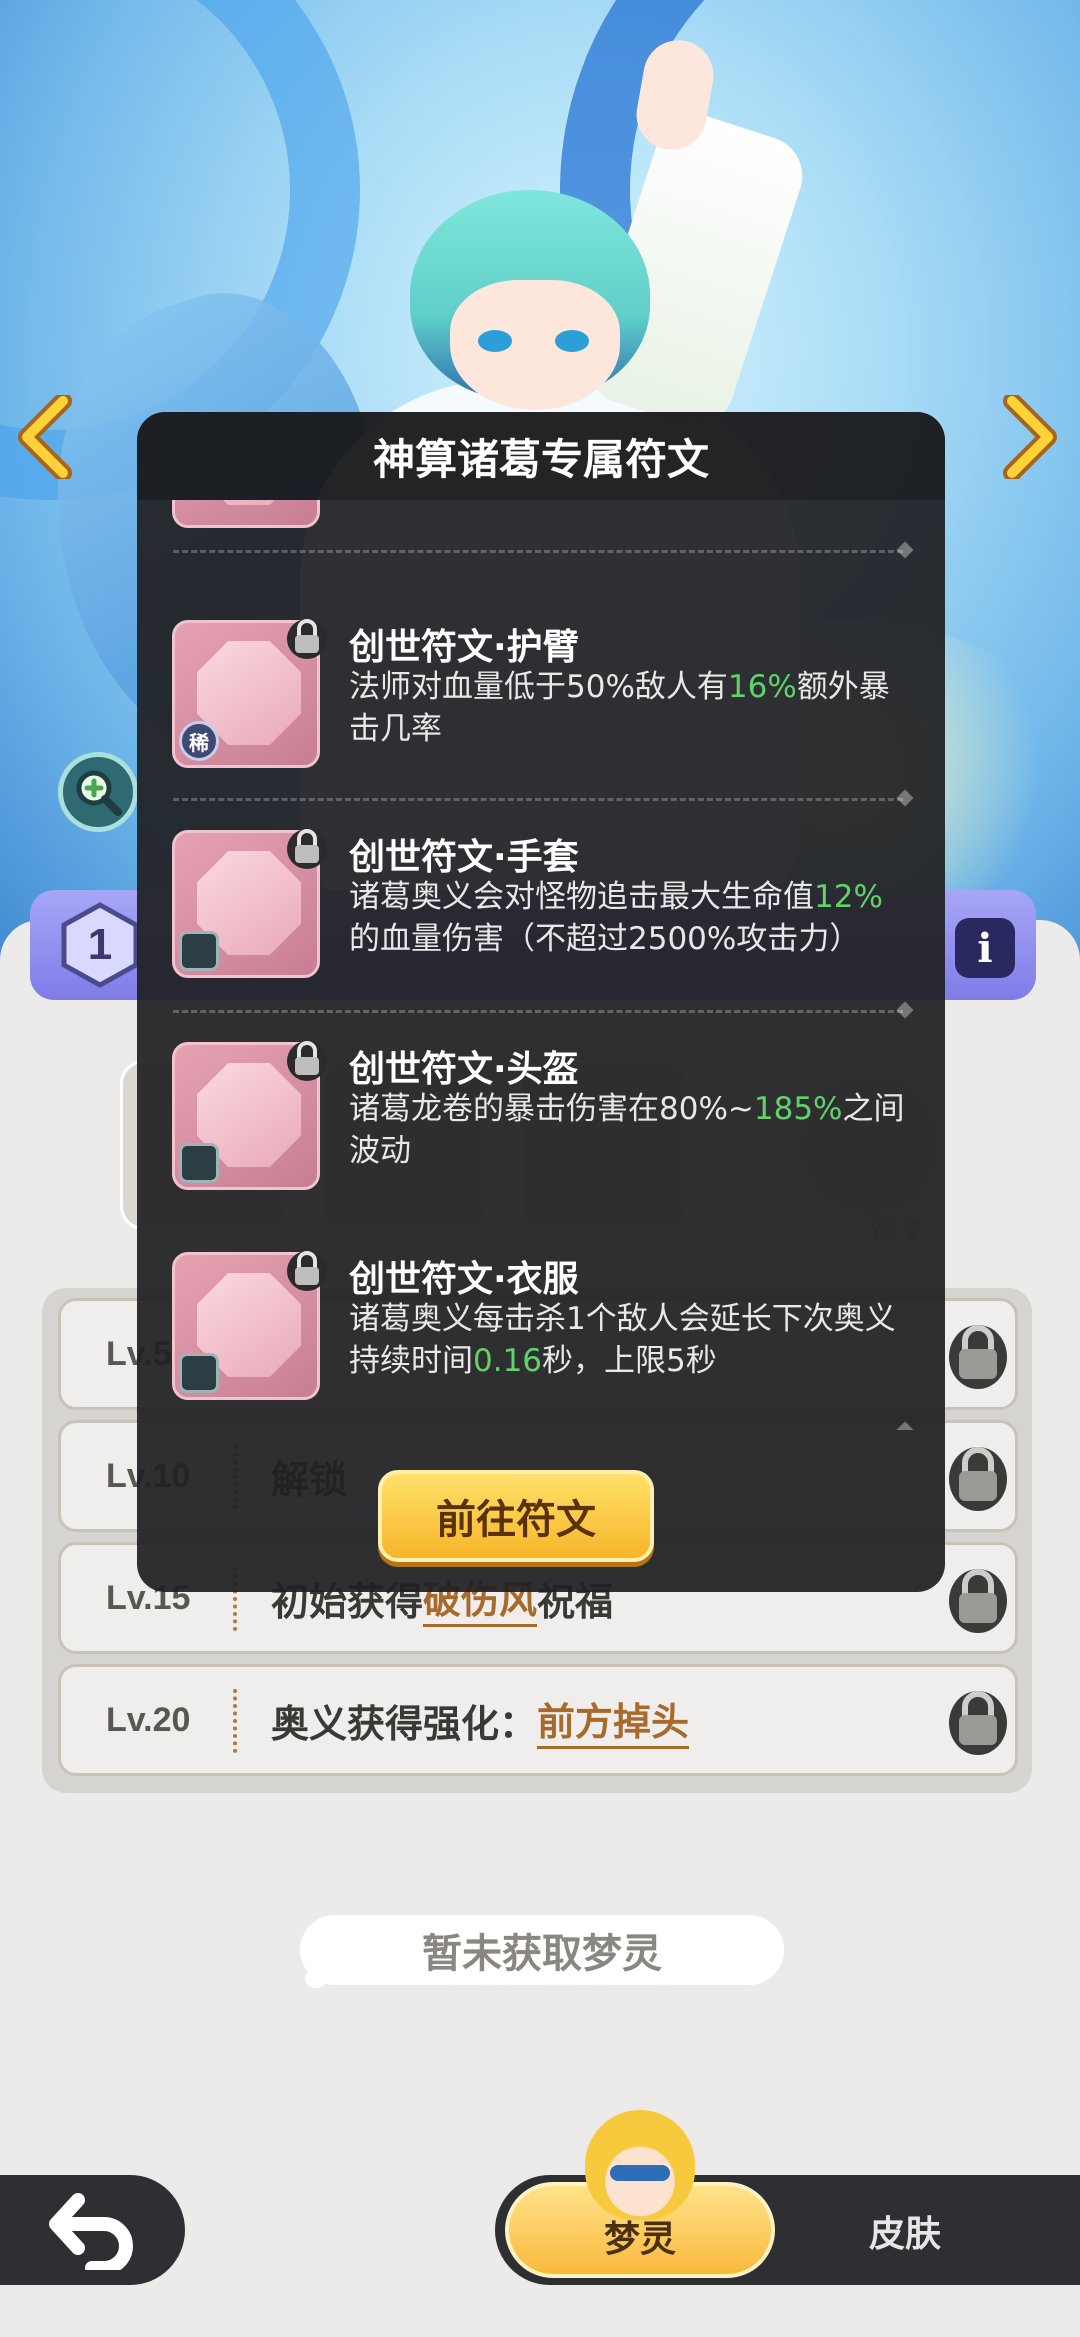 The width and height of the screenshot is (1080, 2337). I want to click on rune-name: 创世符文·护臂, so click(464, 647).